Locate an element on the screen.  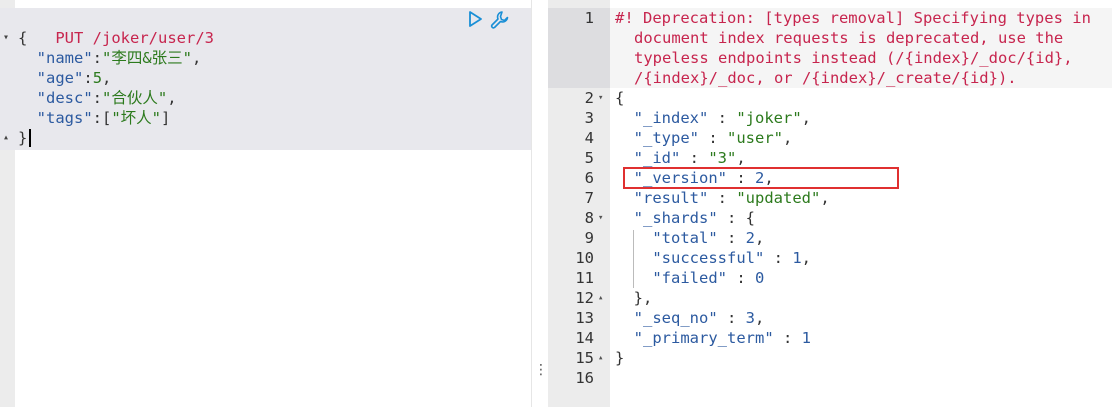
line-number: 11 is located at coordinates (584, 278).